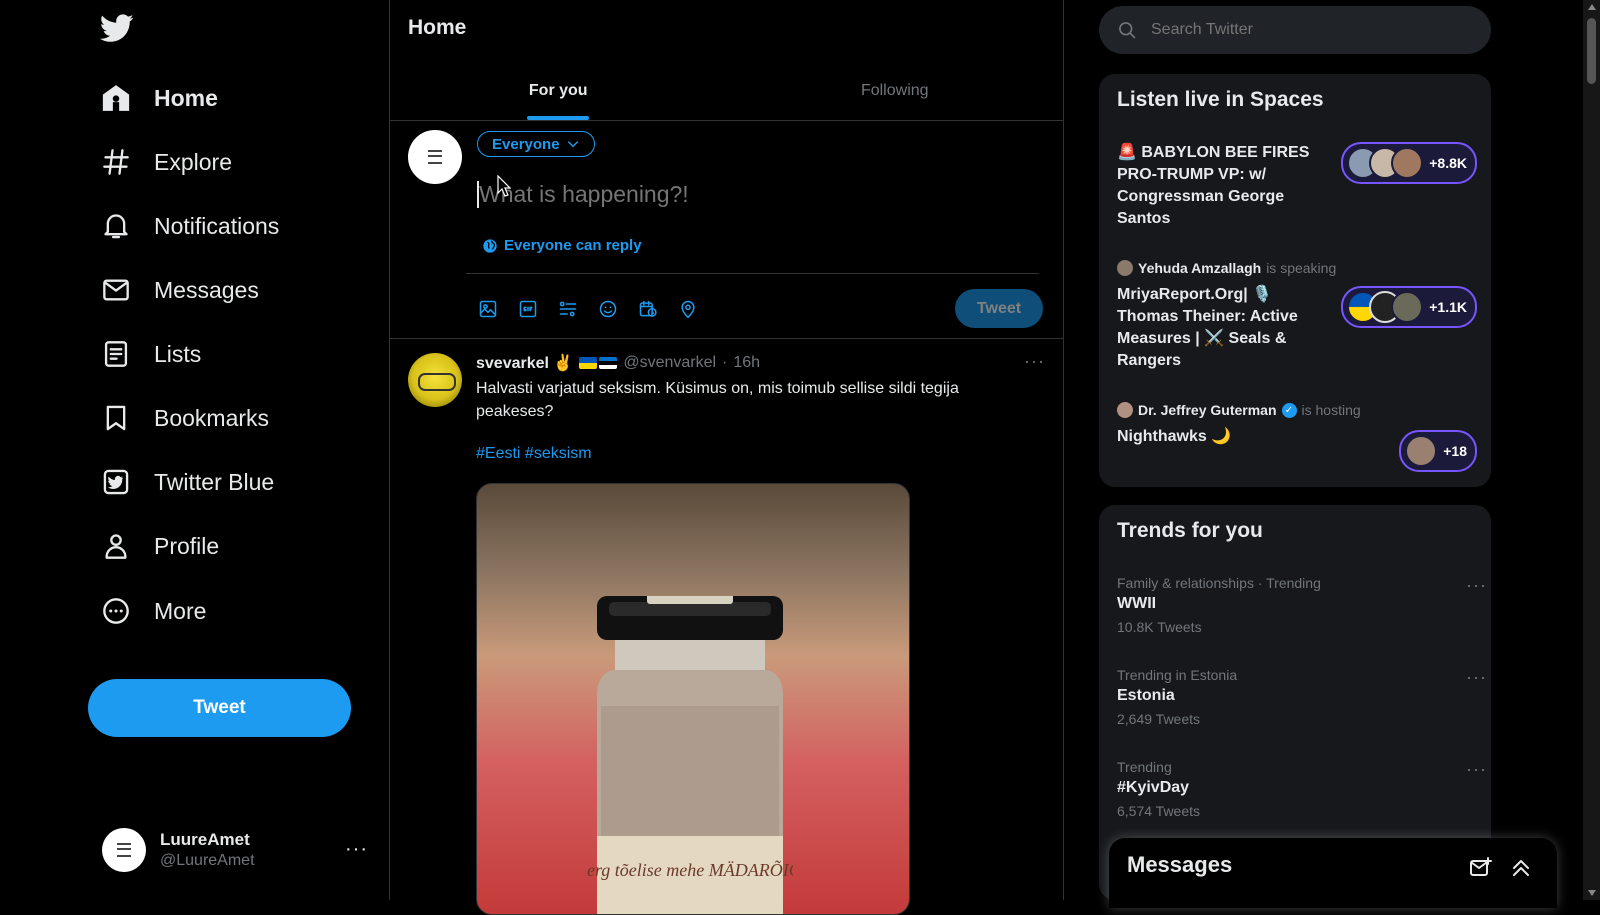 Image resolution: width=1600 pixels, height=915 pixels. I want to click on trend-count: 10.8K Tweets, so click(1159, 627).